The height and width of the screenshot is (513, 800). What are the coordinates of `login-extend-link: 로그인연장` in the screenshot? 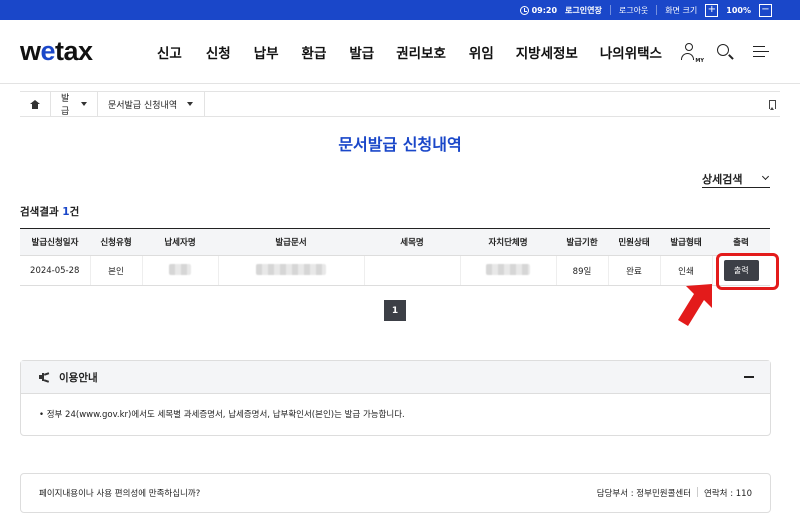 It's located at (583, 10).